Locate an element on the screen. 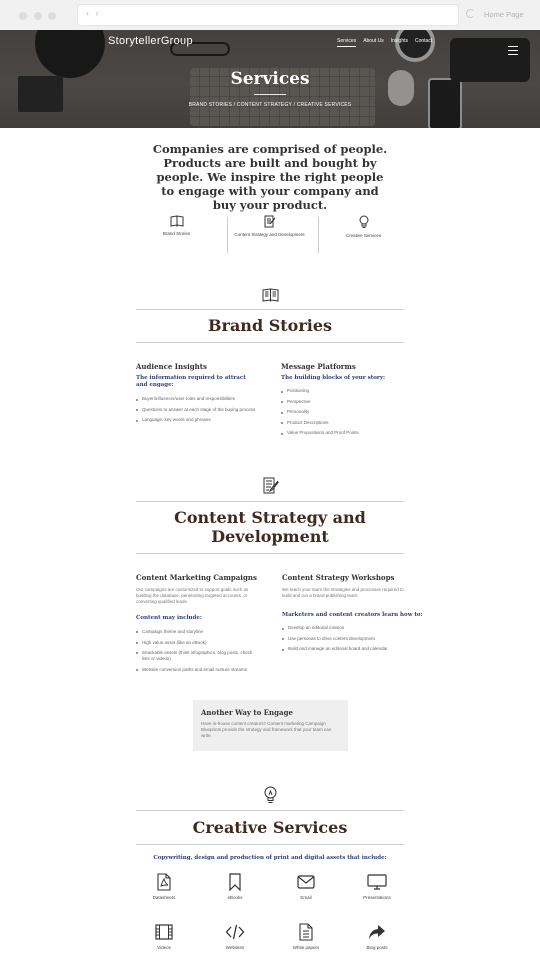 Image resolution: width=540 pixels, height=967 pixels. monitor-icon is located at coordinates (377, 882).